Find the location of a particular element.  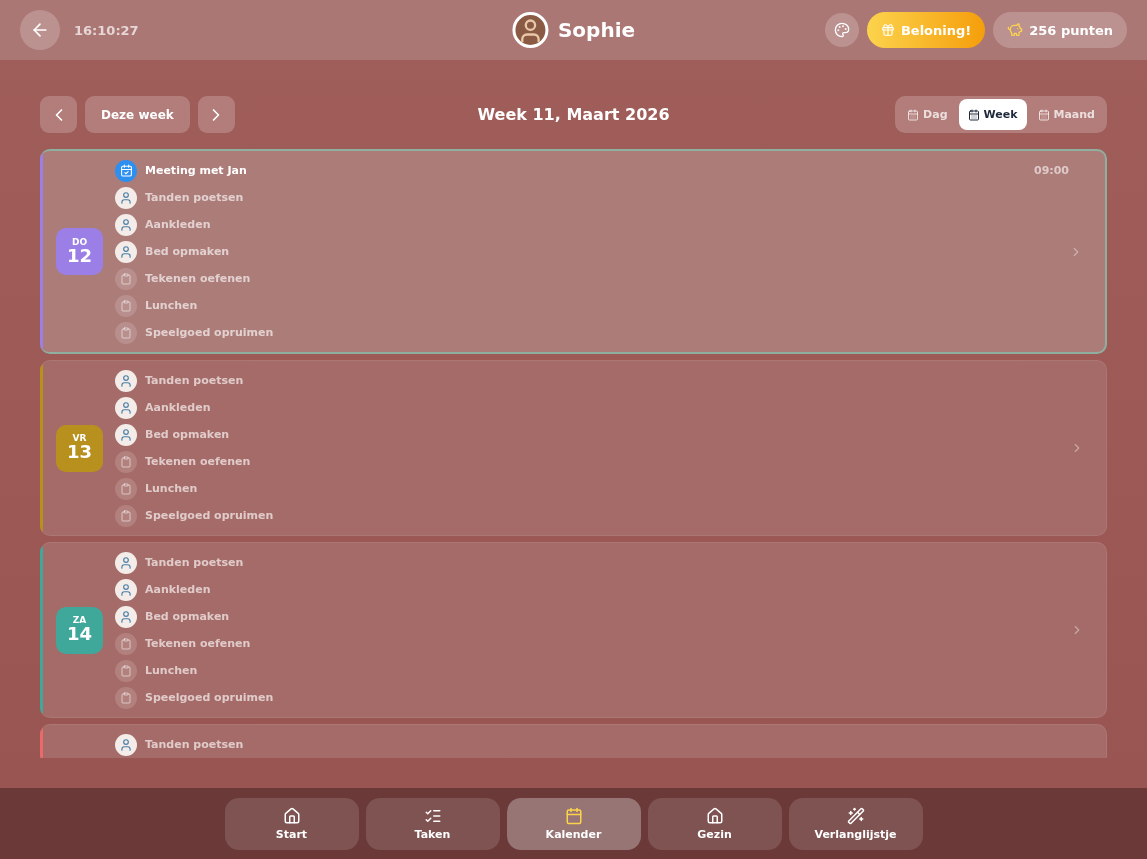

palette-button is located at coordinates (841, 30).